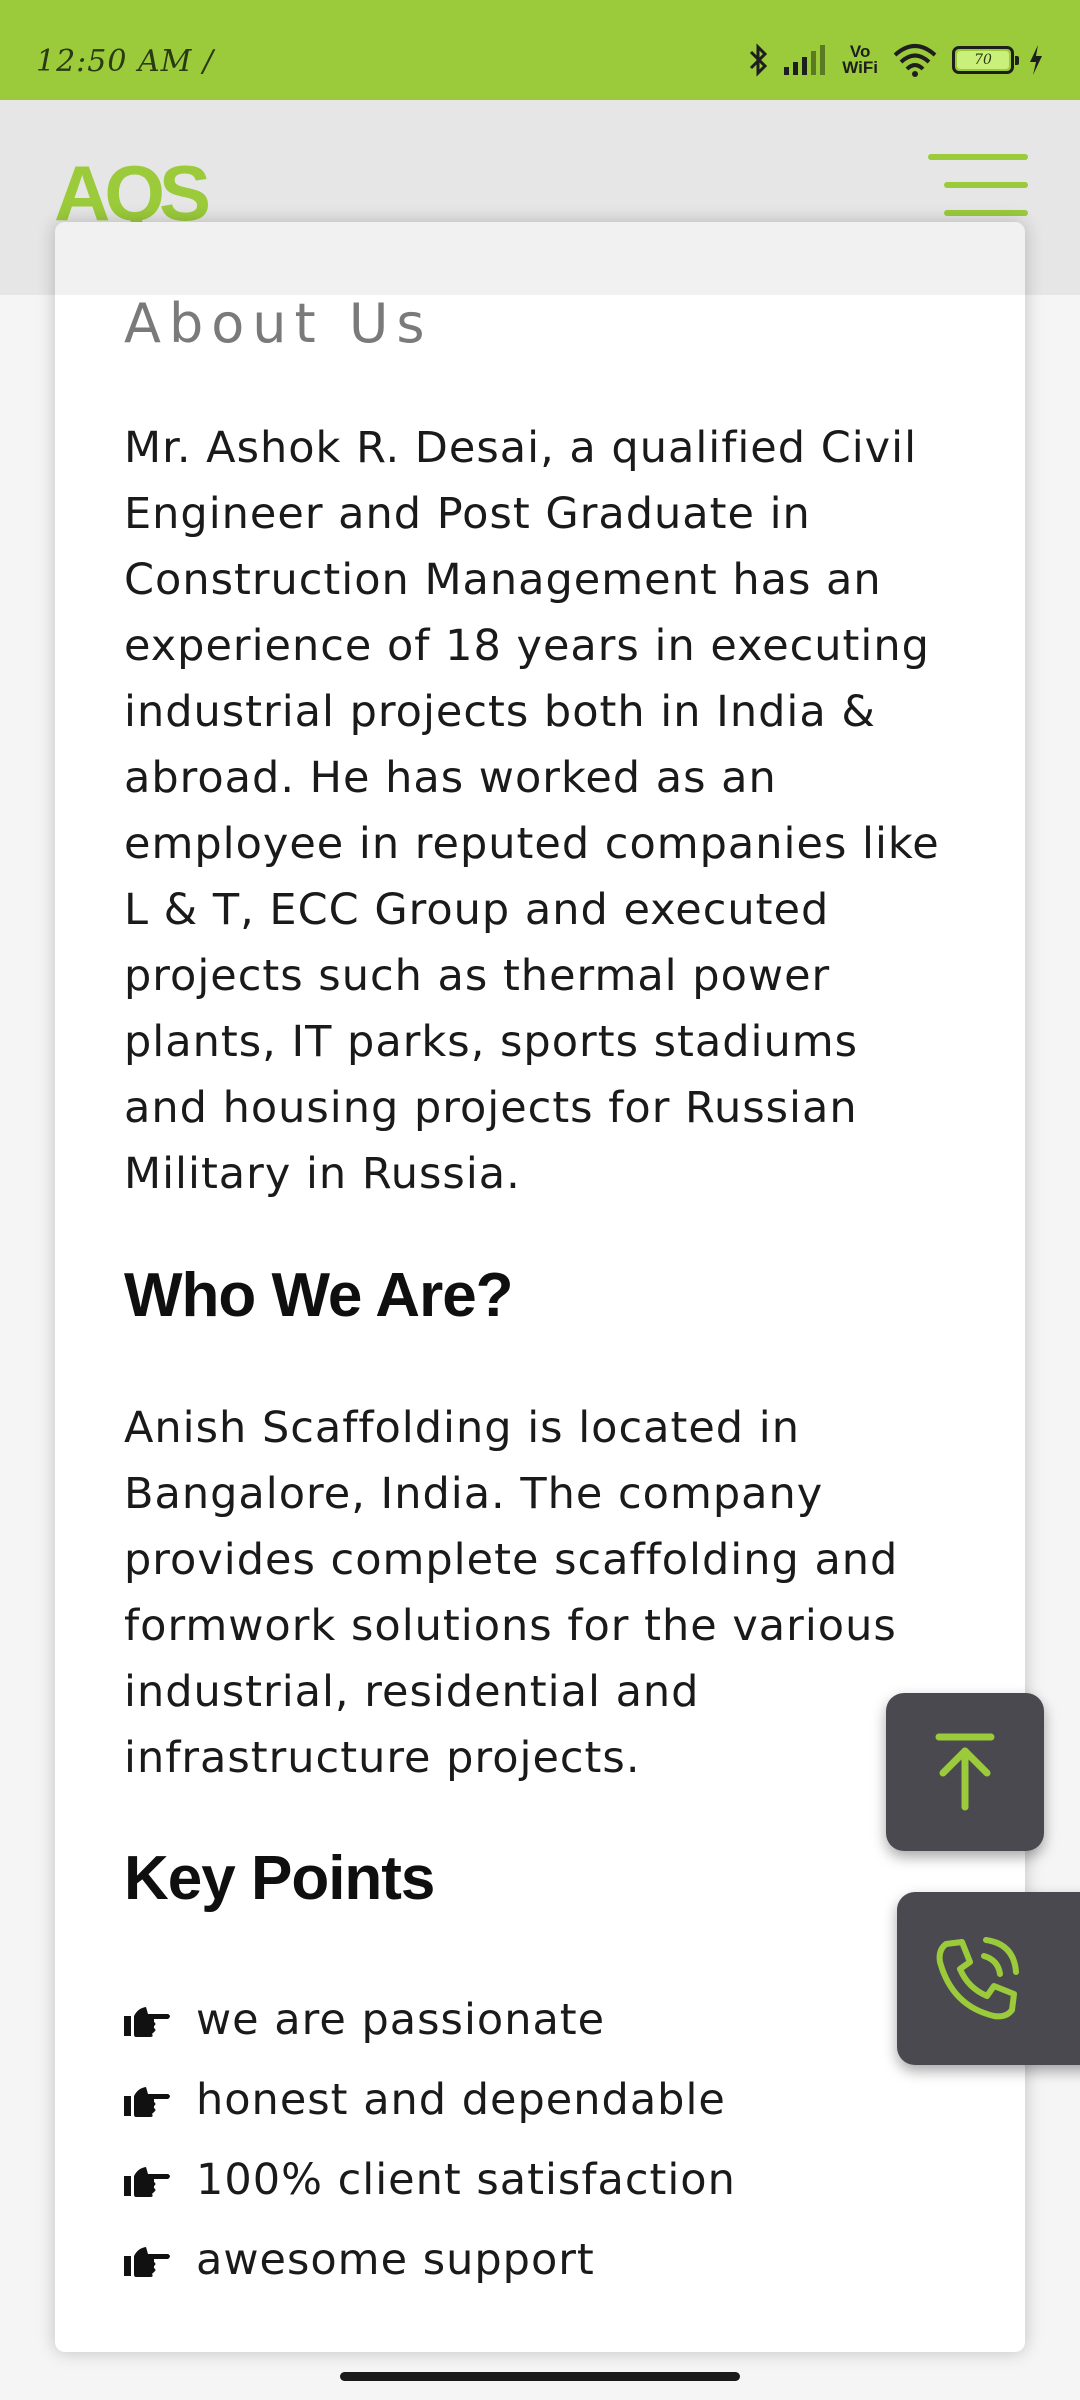 The width and height of the screenshot is (1080, 2400). Describe the element at coordinates (395, 2260) in the screenshot. I see `key-point-text: awesome support` at that location.